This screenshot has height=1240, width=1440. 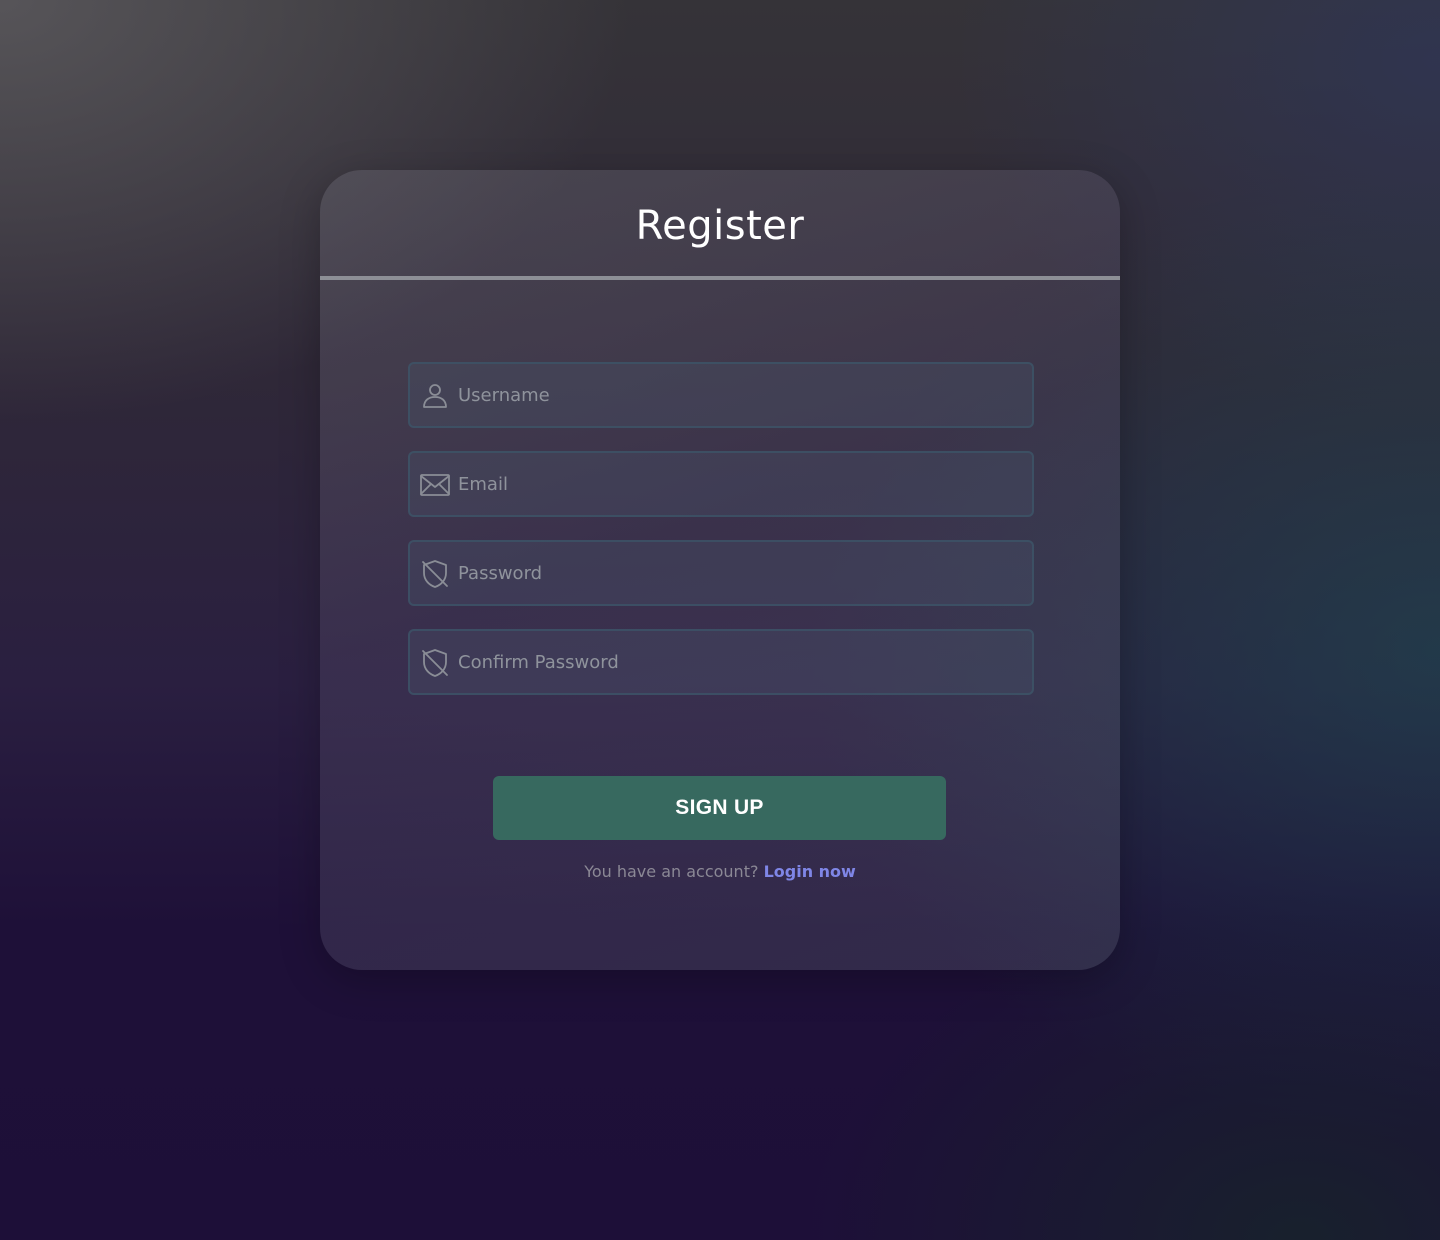 What do you see at coordinates (435, 396) in the screenshot?
I see `user-icon` at bounding box center [435, 396].